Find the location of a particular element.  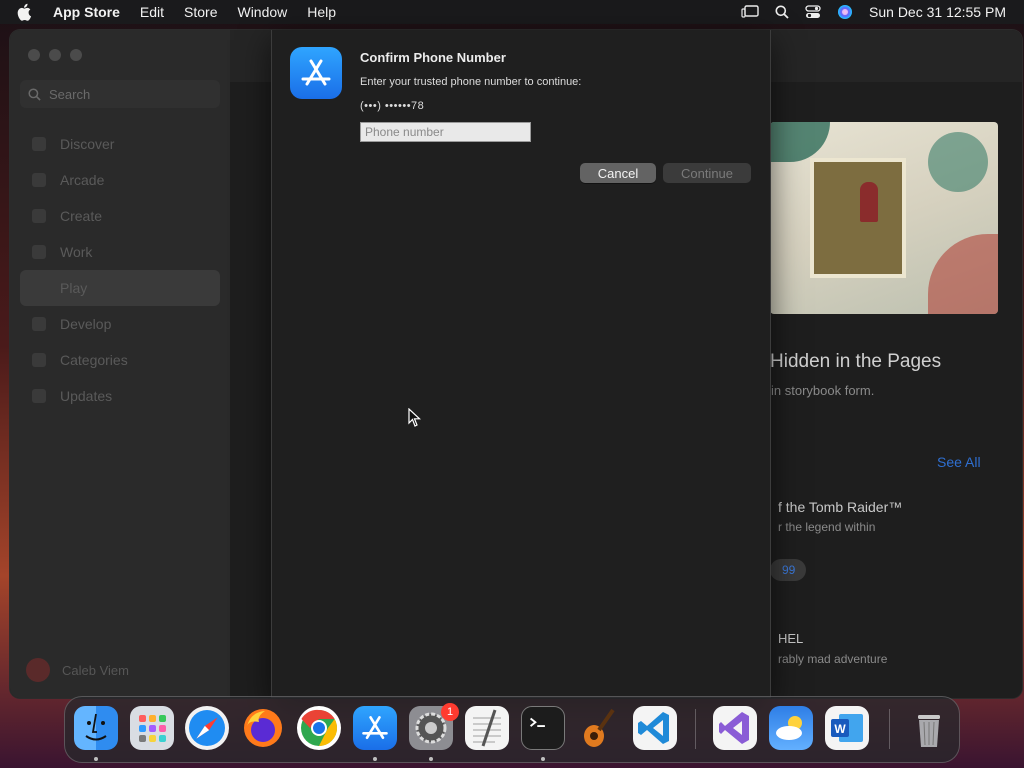

play-icon is located at coordinates (39, 288).